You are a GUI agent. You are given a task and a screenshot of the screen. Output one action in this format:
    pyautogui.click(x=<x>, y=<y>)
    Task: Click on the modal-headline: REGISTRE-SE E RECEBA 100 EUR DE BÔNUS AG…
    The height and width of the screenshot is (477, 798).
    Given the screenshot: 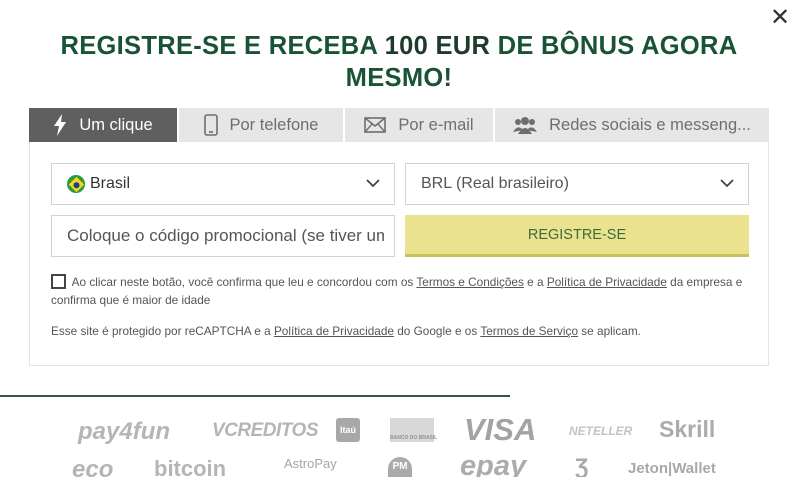 What is the action you would take?
    pyautogui.click(x=399, y=62)
    